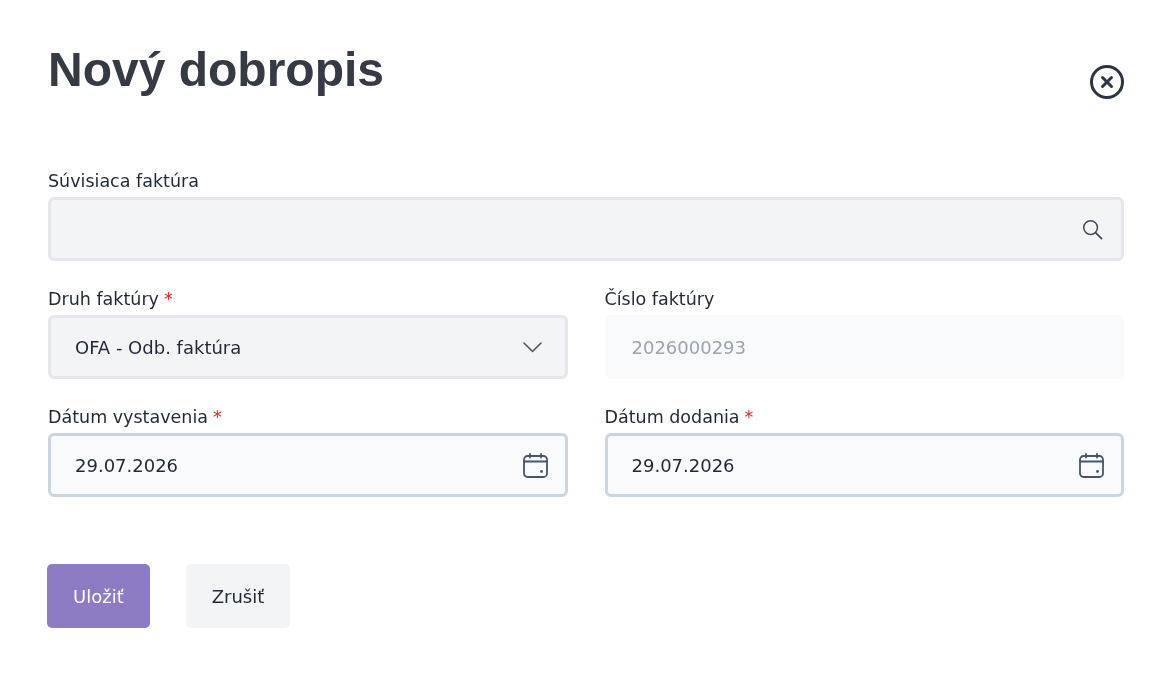  Describe the element at coordinates (308, 347) in the screenshot. I see `dropdown-field: OFA - Odb. faktúra` at that location.